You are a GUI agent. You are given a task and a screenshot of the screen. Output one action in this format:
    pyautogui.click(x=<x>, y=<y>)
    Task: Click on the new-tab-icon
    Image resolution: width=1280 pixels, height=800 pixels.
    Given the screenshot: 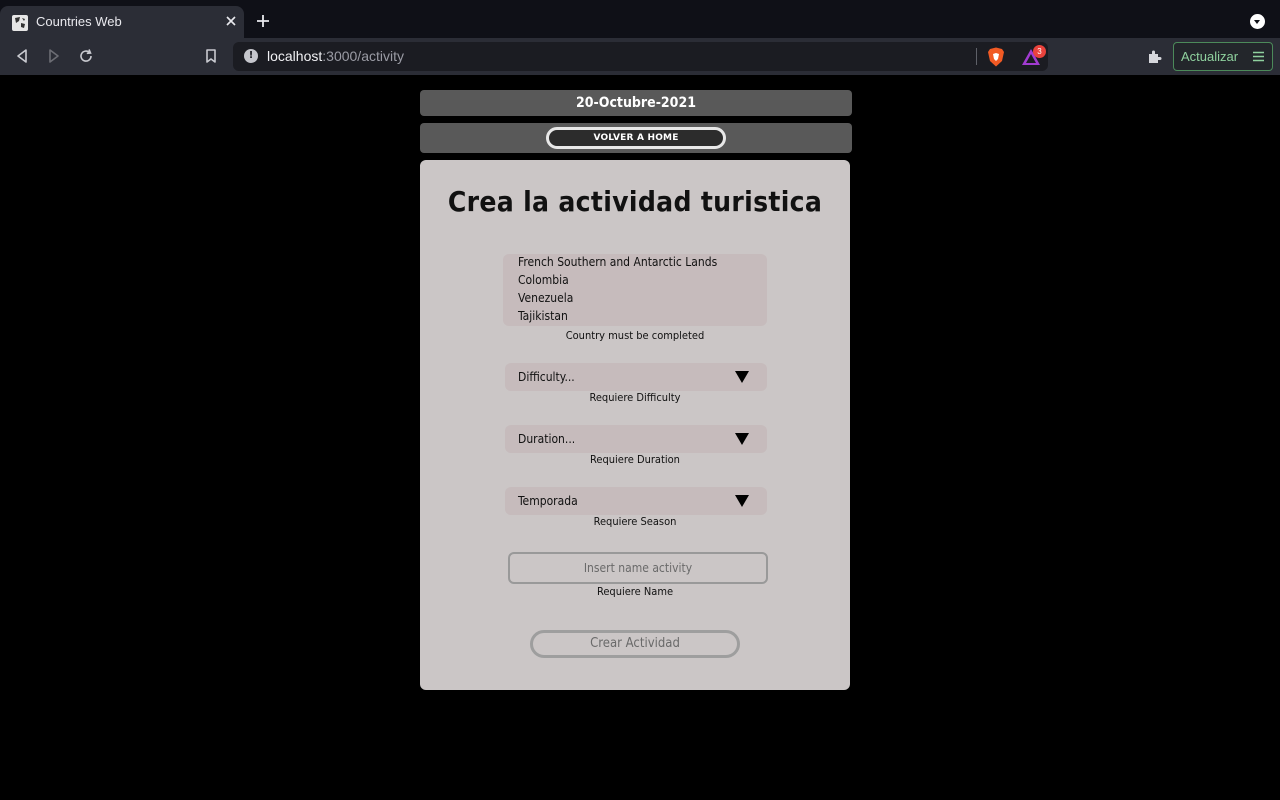 What is the action you would take?
    pyautogui.click(x=263, y=21)
    